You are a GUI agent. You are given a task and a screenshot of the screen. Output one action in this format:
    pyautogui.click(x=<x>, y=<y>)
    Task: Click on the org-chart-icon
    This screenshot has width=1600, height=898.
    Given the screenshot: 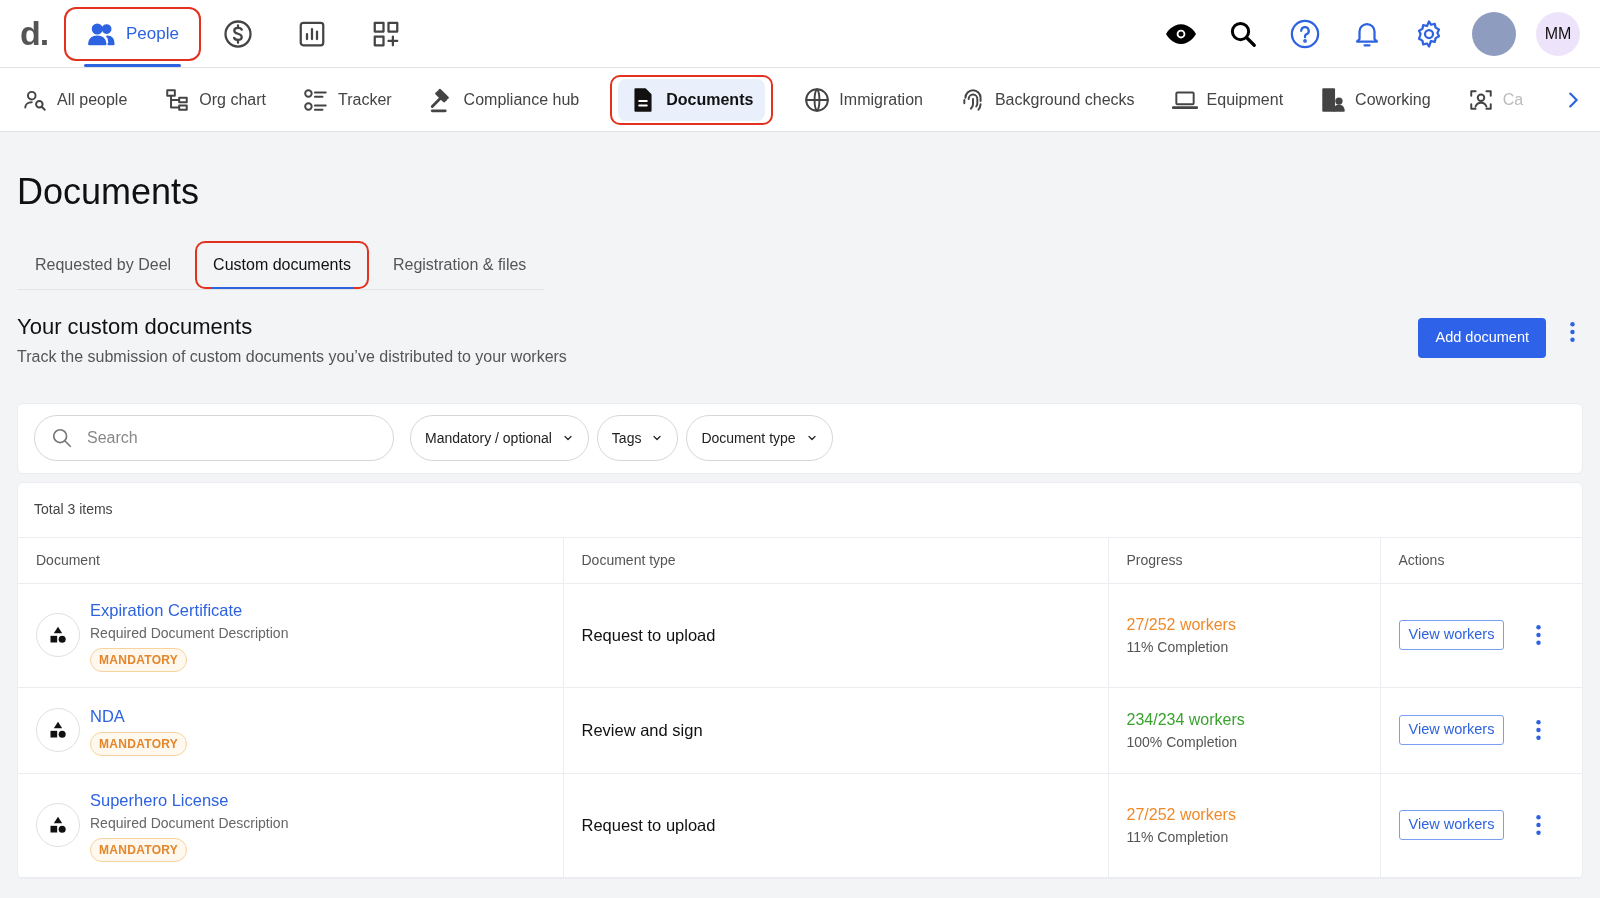 What is the action you would take?
    pyautogui.click(x=177, y=99)
    